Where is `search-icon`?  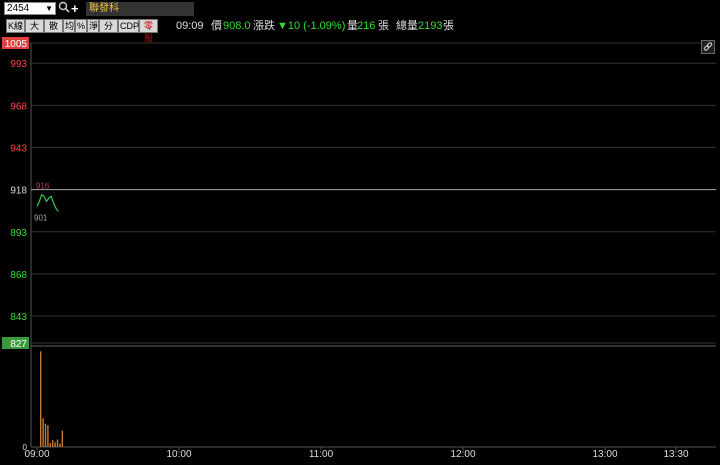 search-icon is located at coordinates (65, 8).